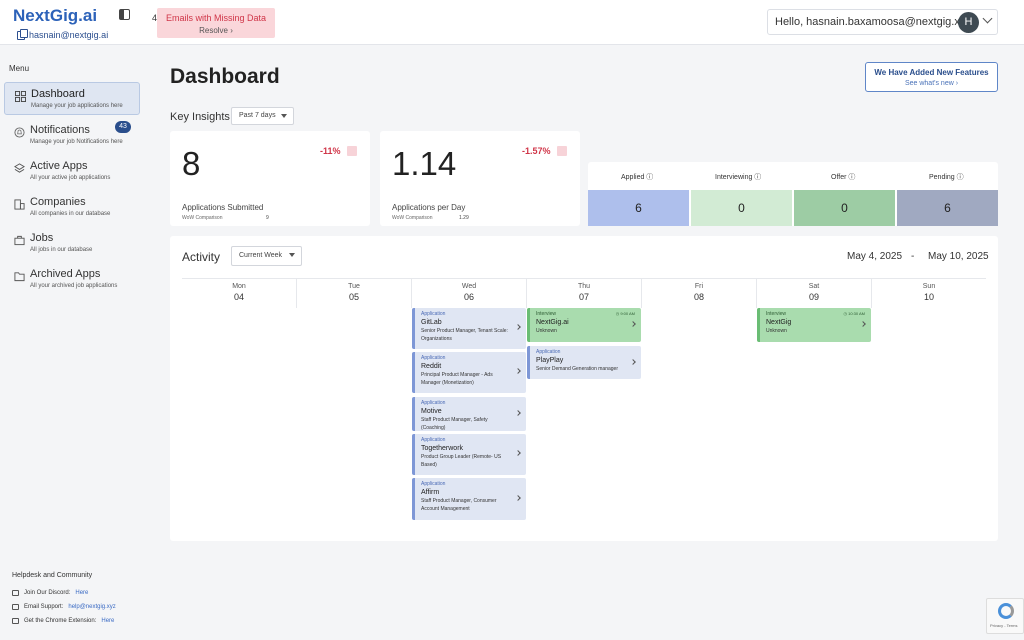 This screenshot has width=1024, height=640. I want to click on help-text: Email Support:, so click(44, 607).